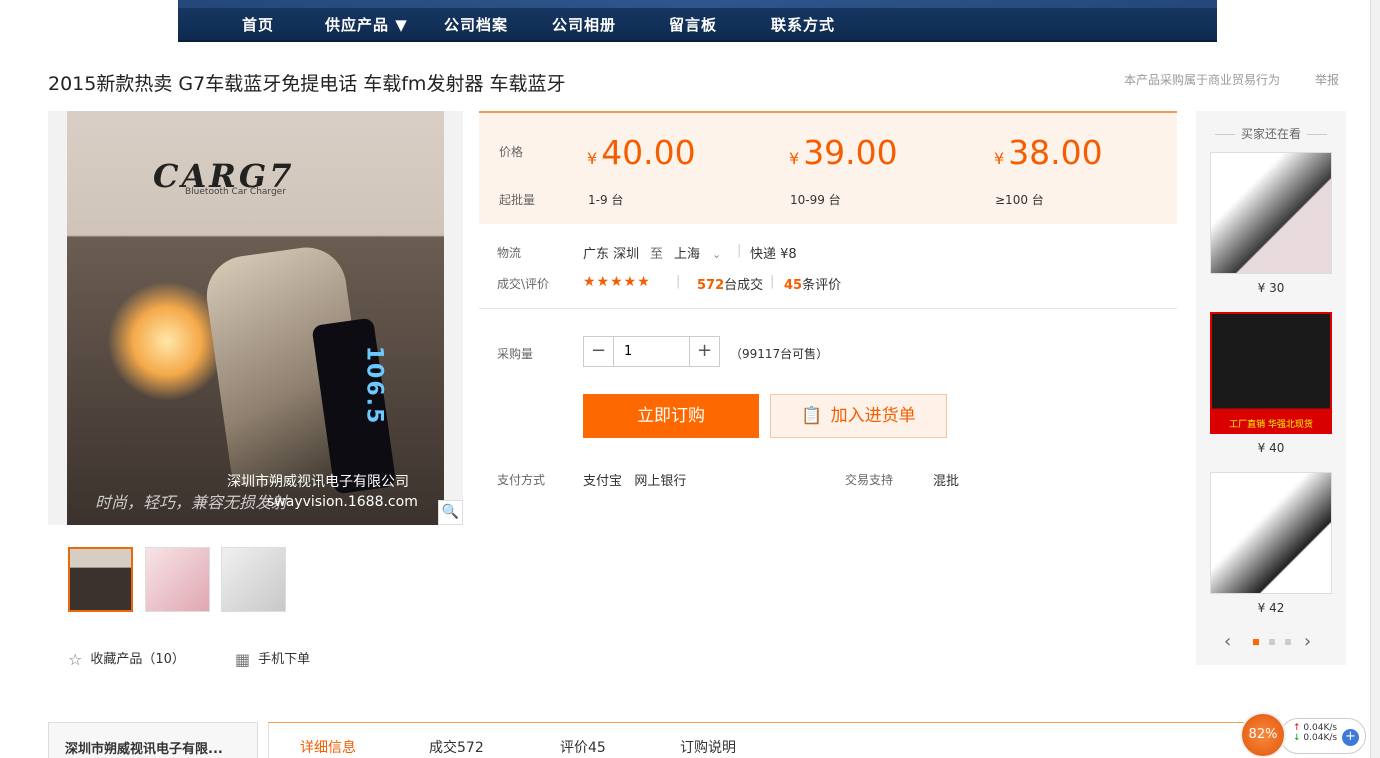 This screenshot has width=1380, height=758. Describe the element at coordinates (1375, 379) in the screenshot. I see `vertical-scrollbar` at that location.